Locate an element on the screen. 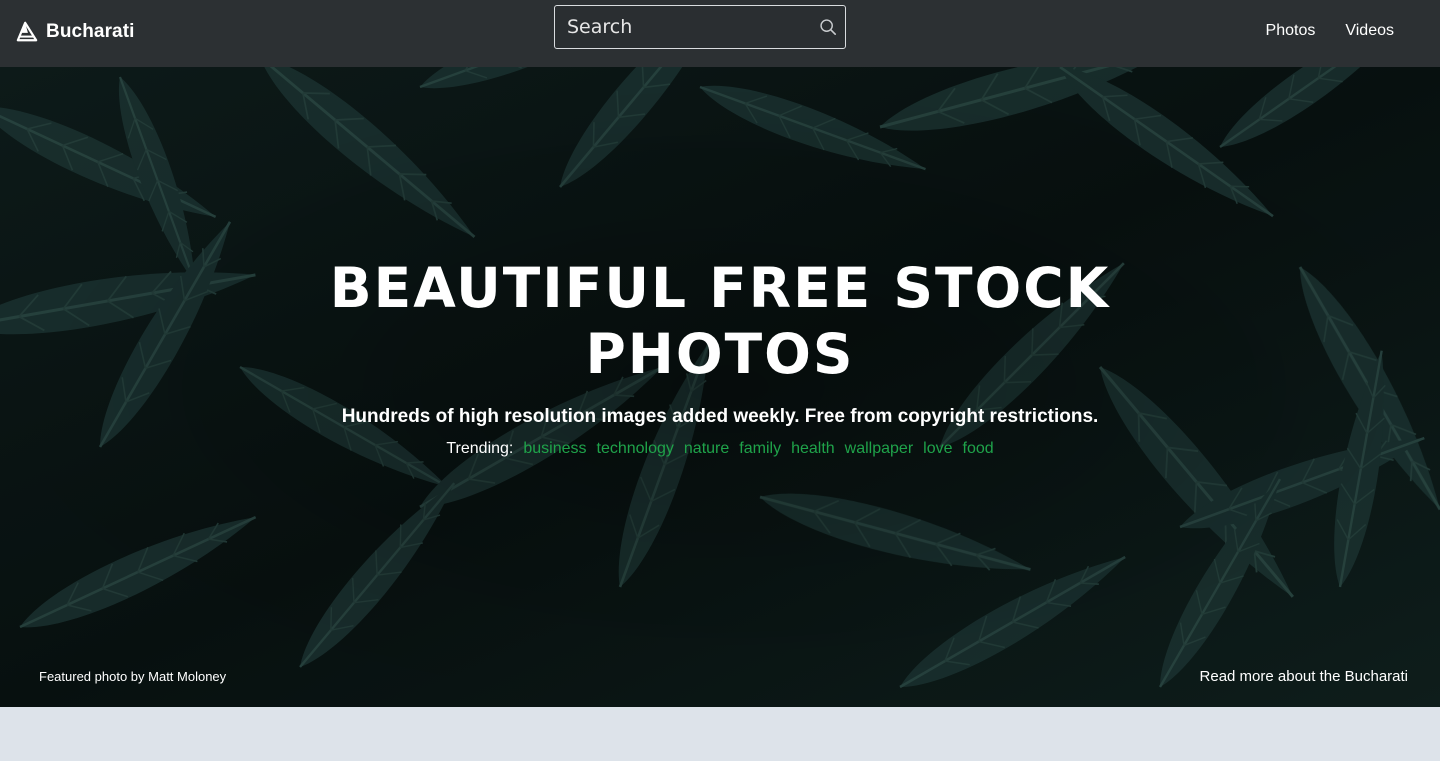 The height and width of the screenshot is (761, 1440). nav-links: Photos Videos is located at coordinates (1330, 31).